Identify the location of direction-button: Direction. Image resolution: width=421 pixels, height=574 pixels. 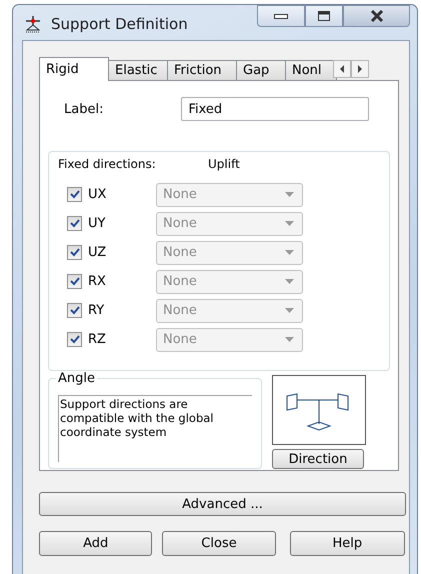
(318, 459).